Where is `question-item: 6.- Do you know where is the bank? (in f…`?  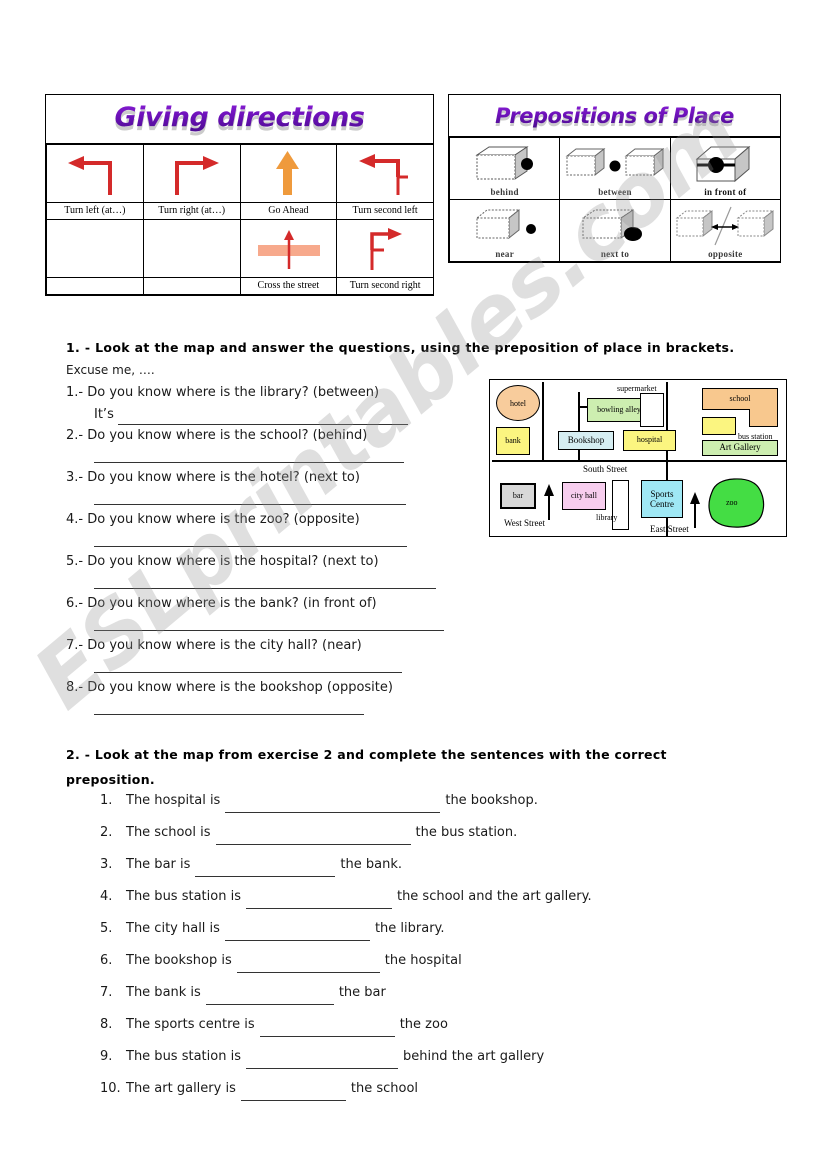 question-item: 6.- Do you know where is the bank? (in f… is located at coordinates (276, 612).